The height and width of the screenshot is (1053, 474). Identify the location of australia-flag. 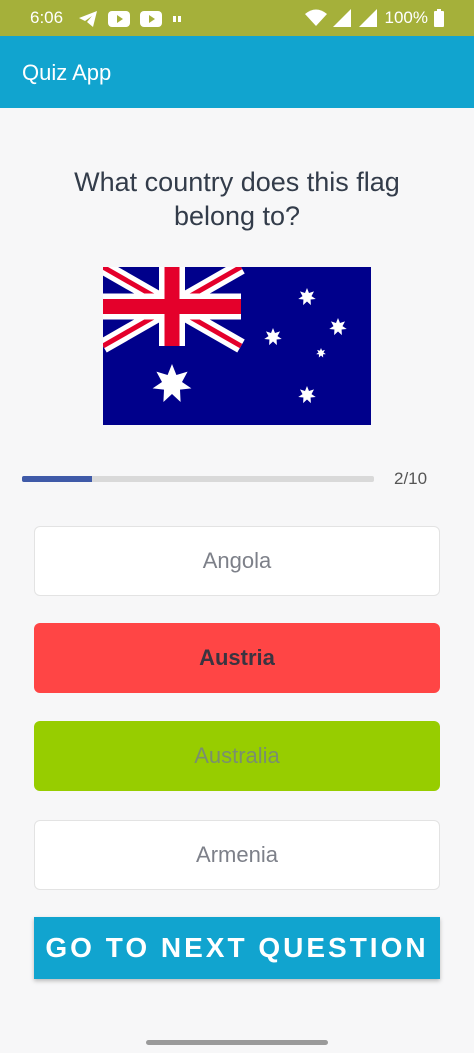
(237, 346).